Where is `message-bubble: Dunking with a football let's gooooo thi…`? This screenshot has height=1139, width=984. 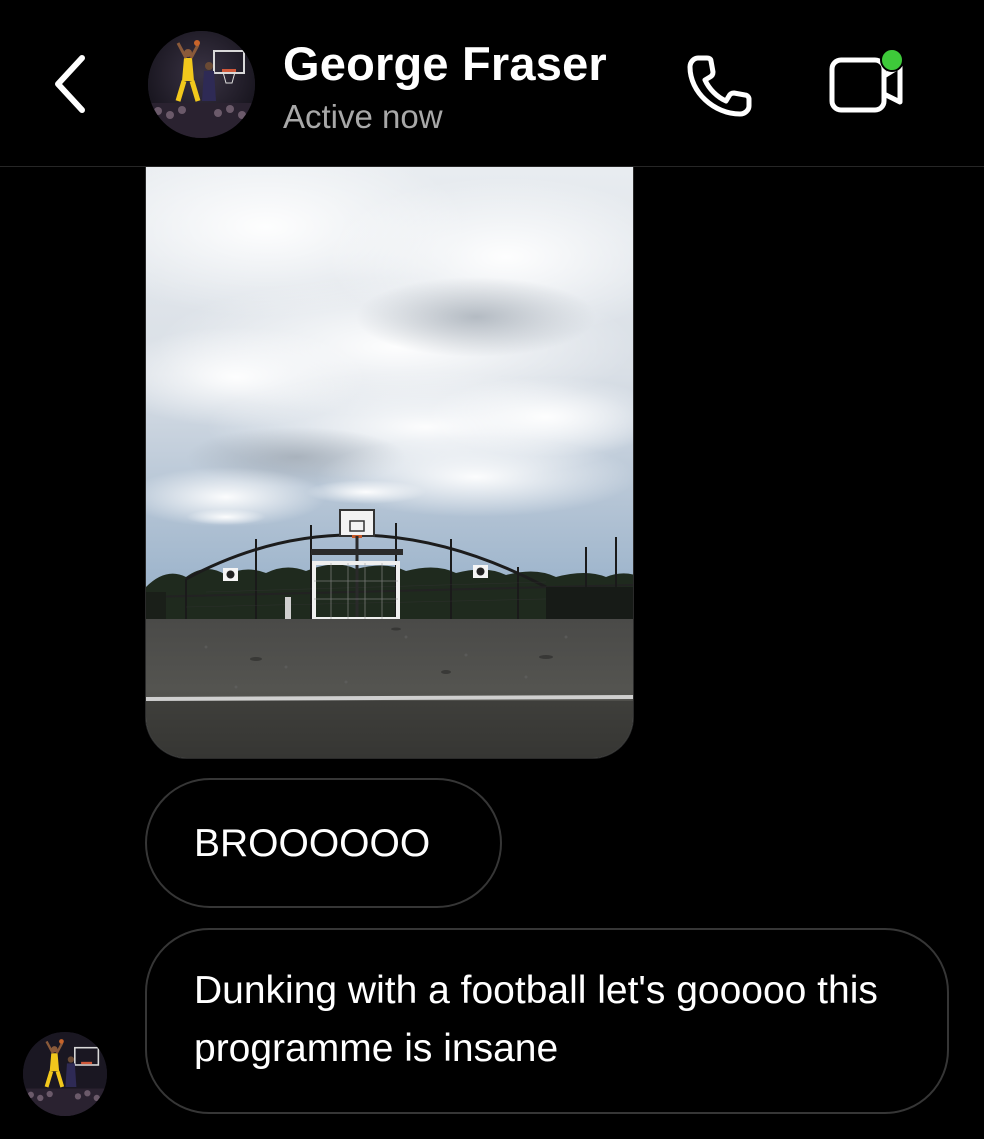 message-bubble: Dunking with a football let's gooooo thi… is located at coordinates (547, 1021).